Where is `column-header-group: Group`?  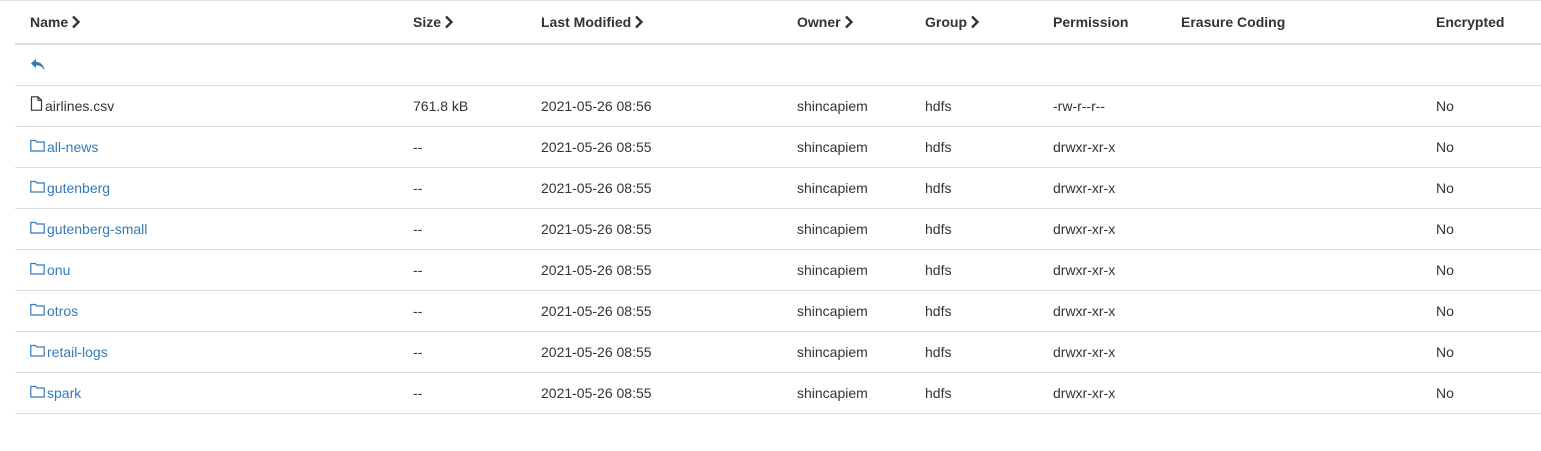 column-header-group: Group is located at coordinates (952, 22).